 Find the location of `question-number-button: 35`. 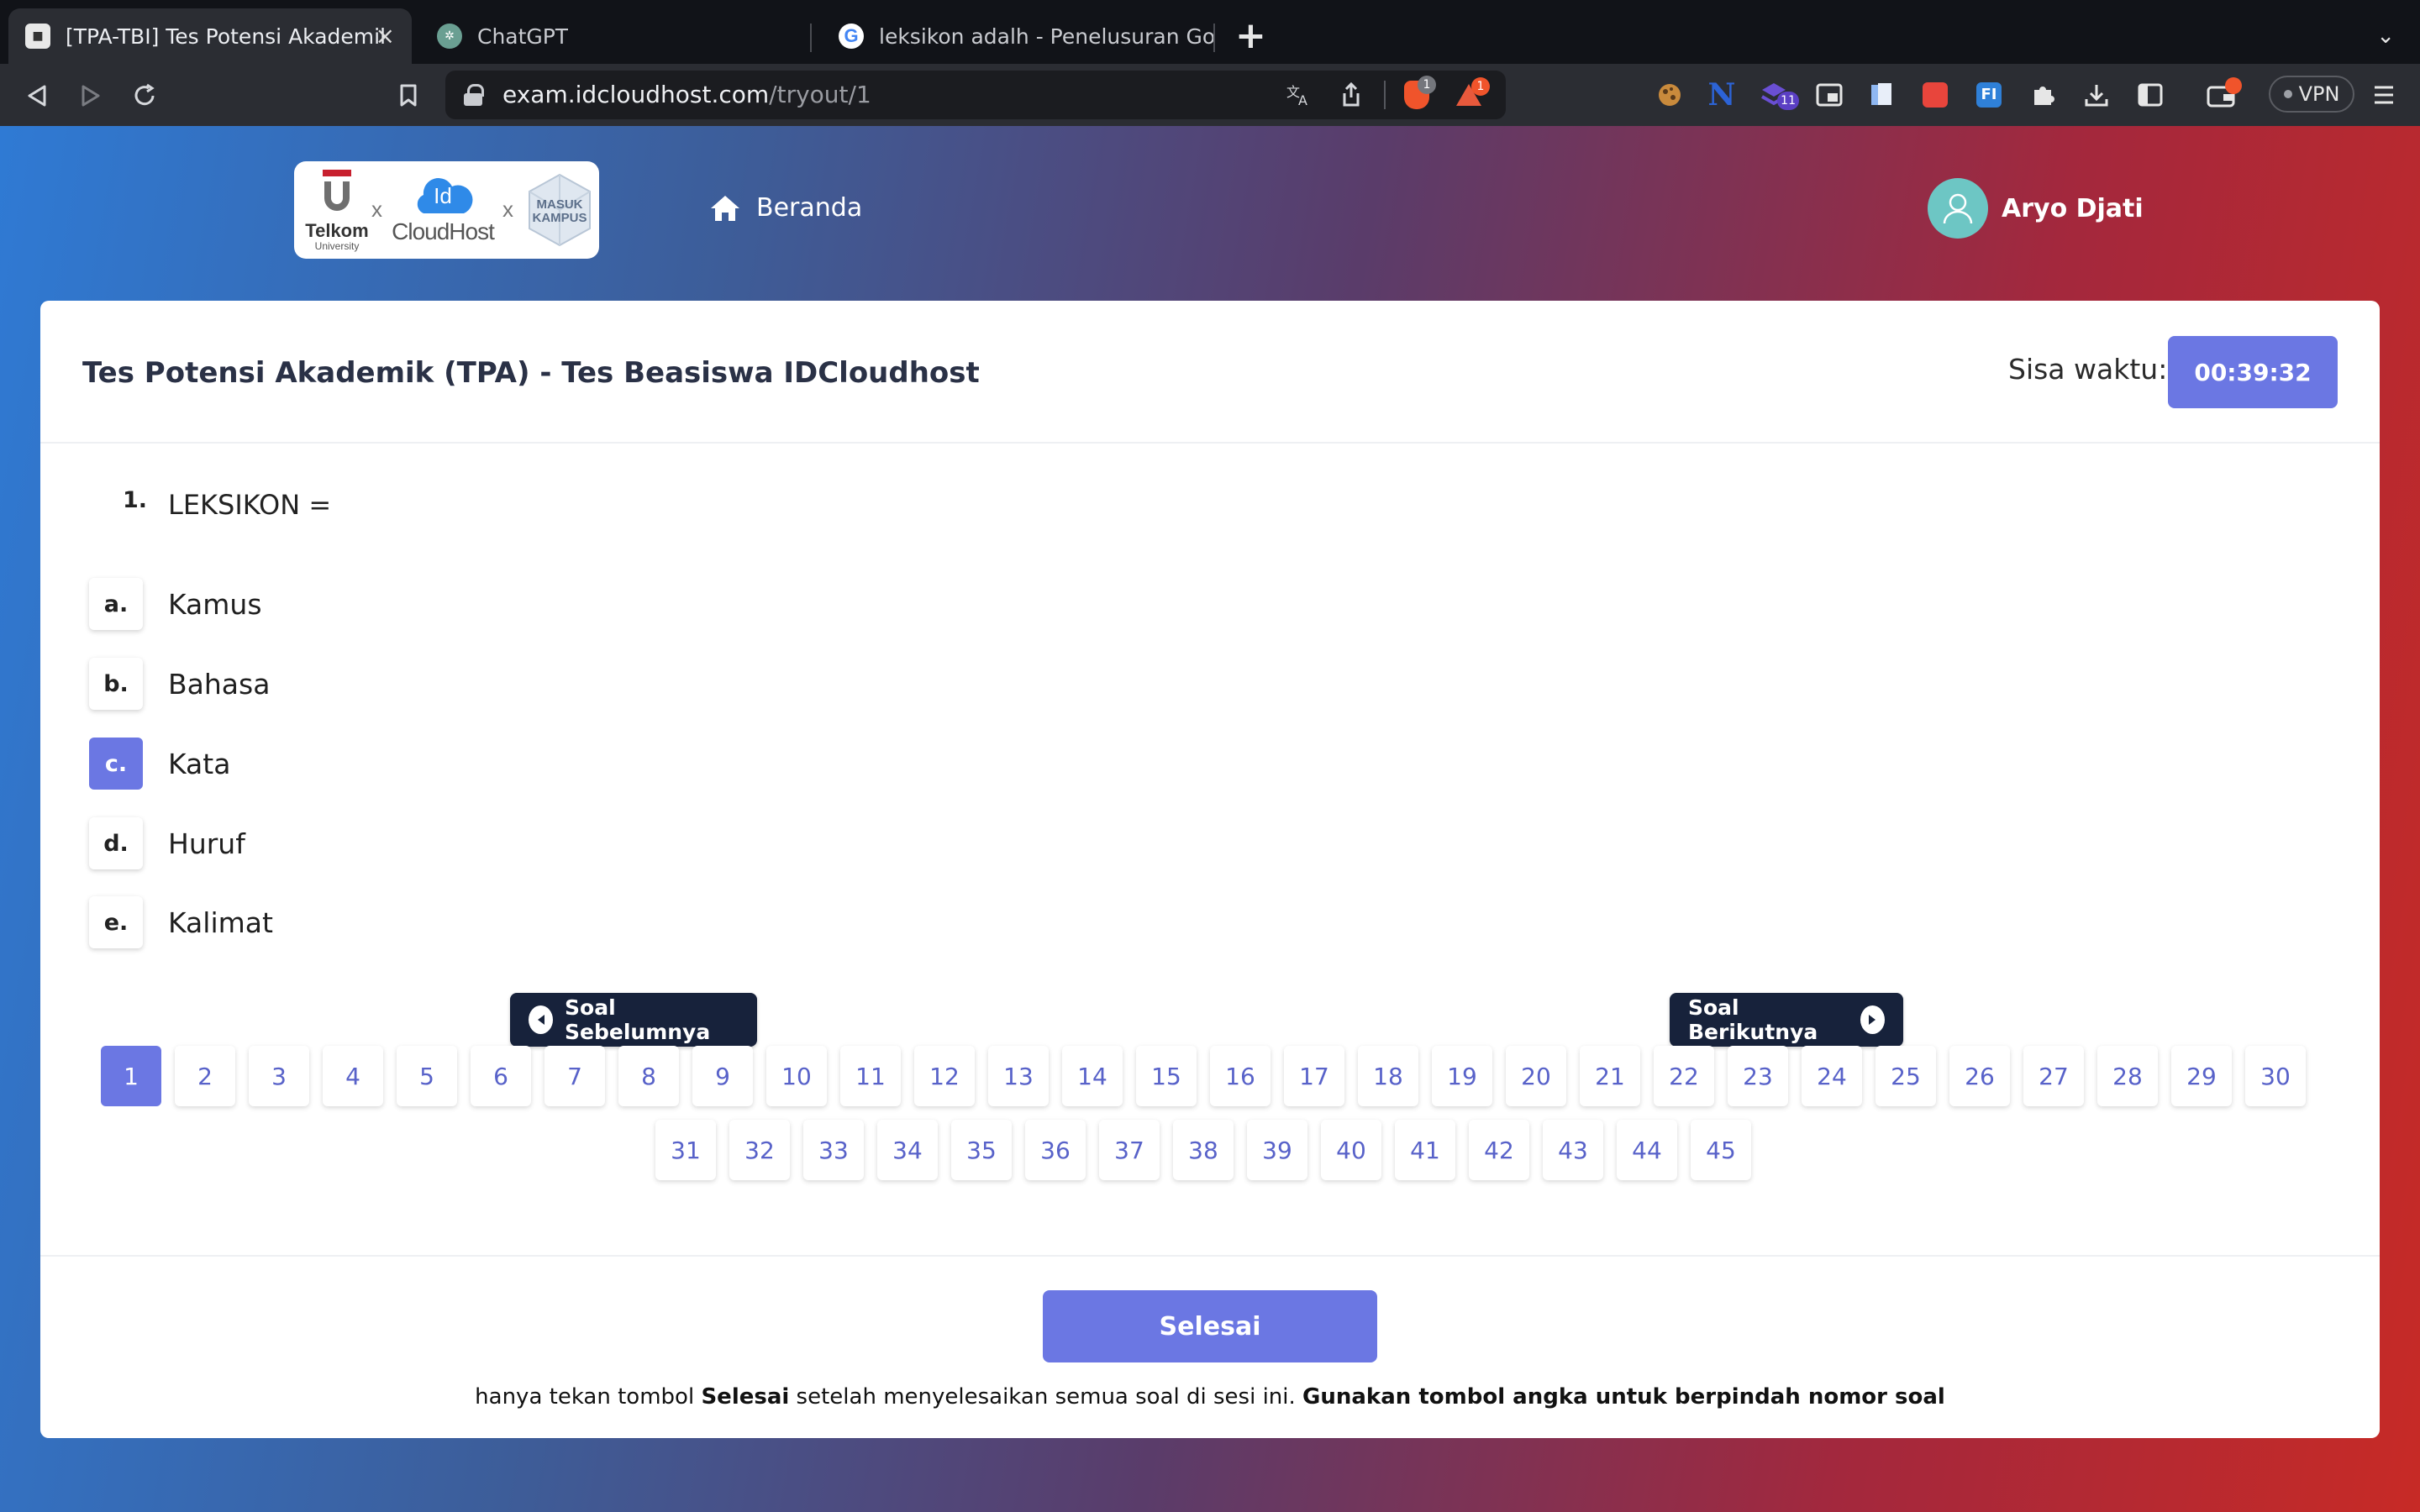

question-number-button: 35 is located at coordinates (982, 1150).